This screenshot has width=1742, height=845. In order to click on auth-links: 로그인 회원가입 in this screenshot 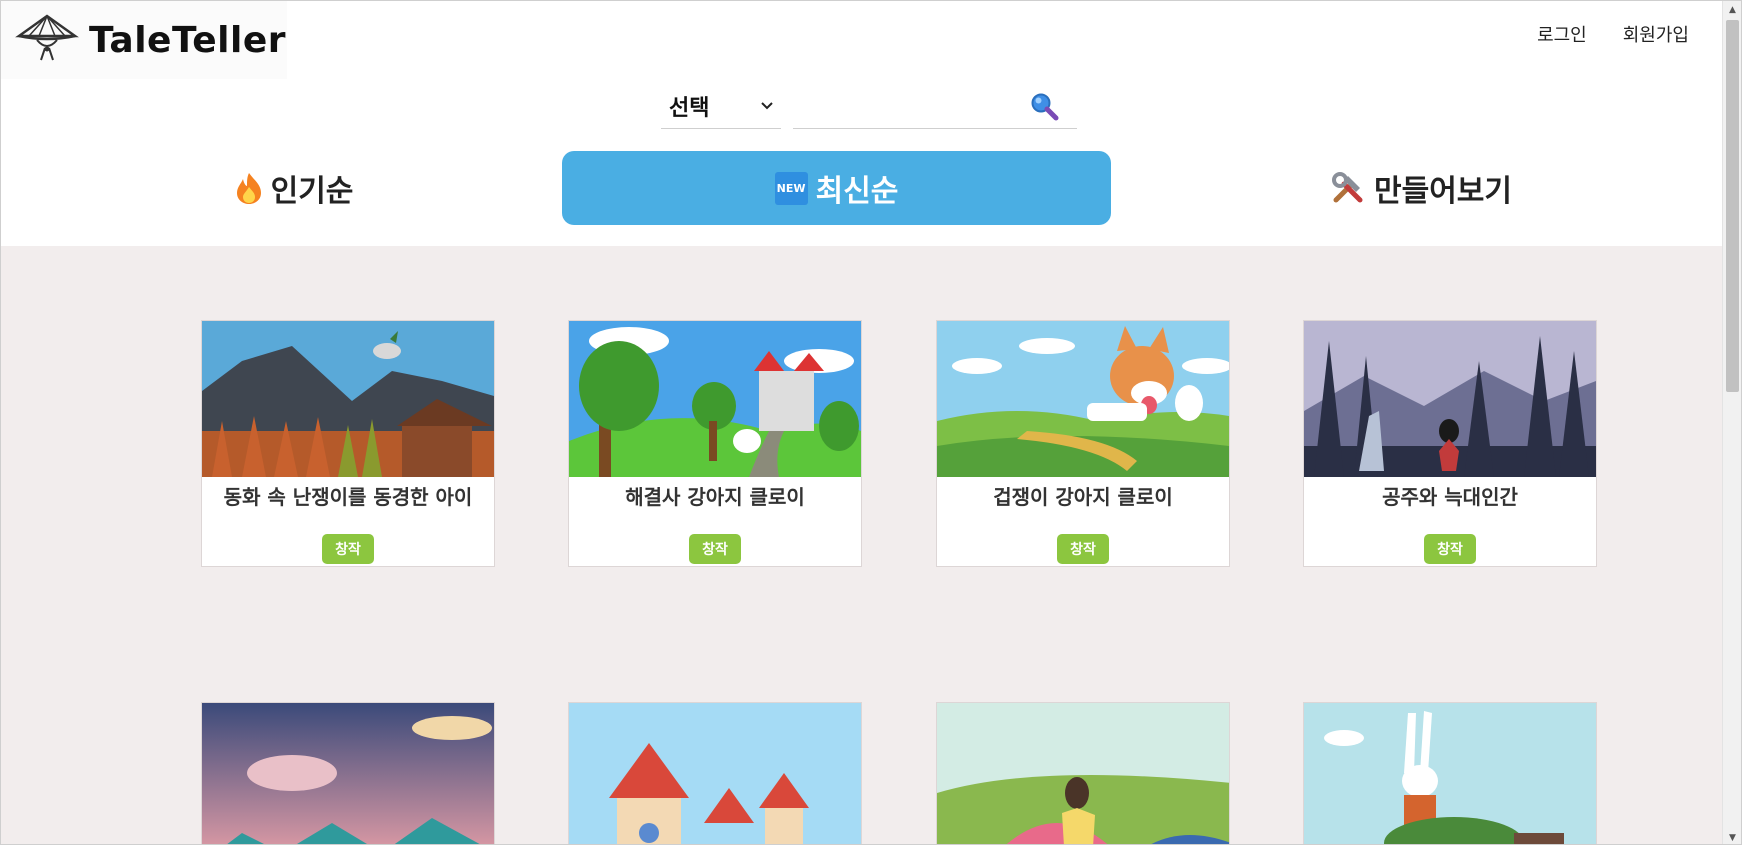, I will do `click(1613, 34)`.